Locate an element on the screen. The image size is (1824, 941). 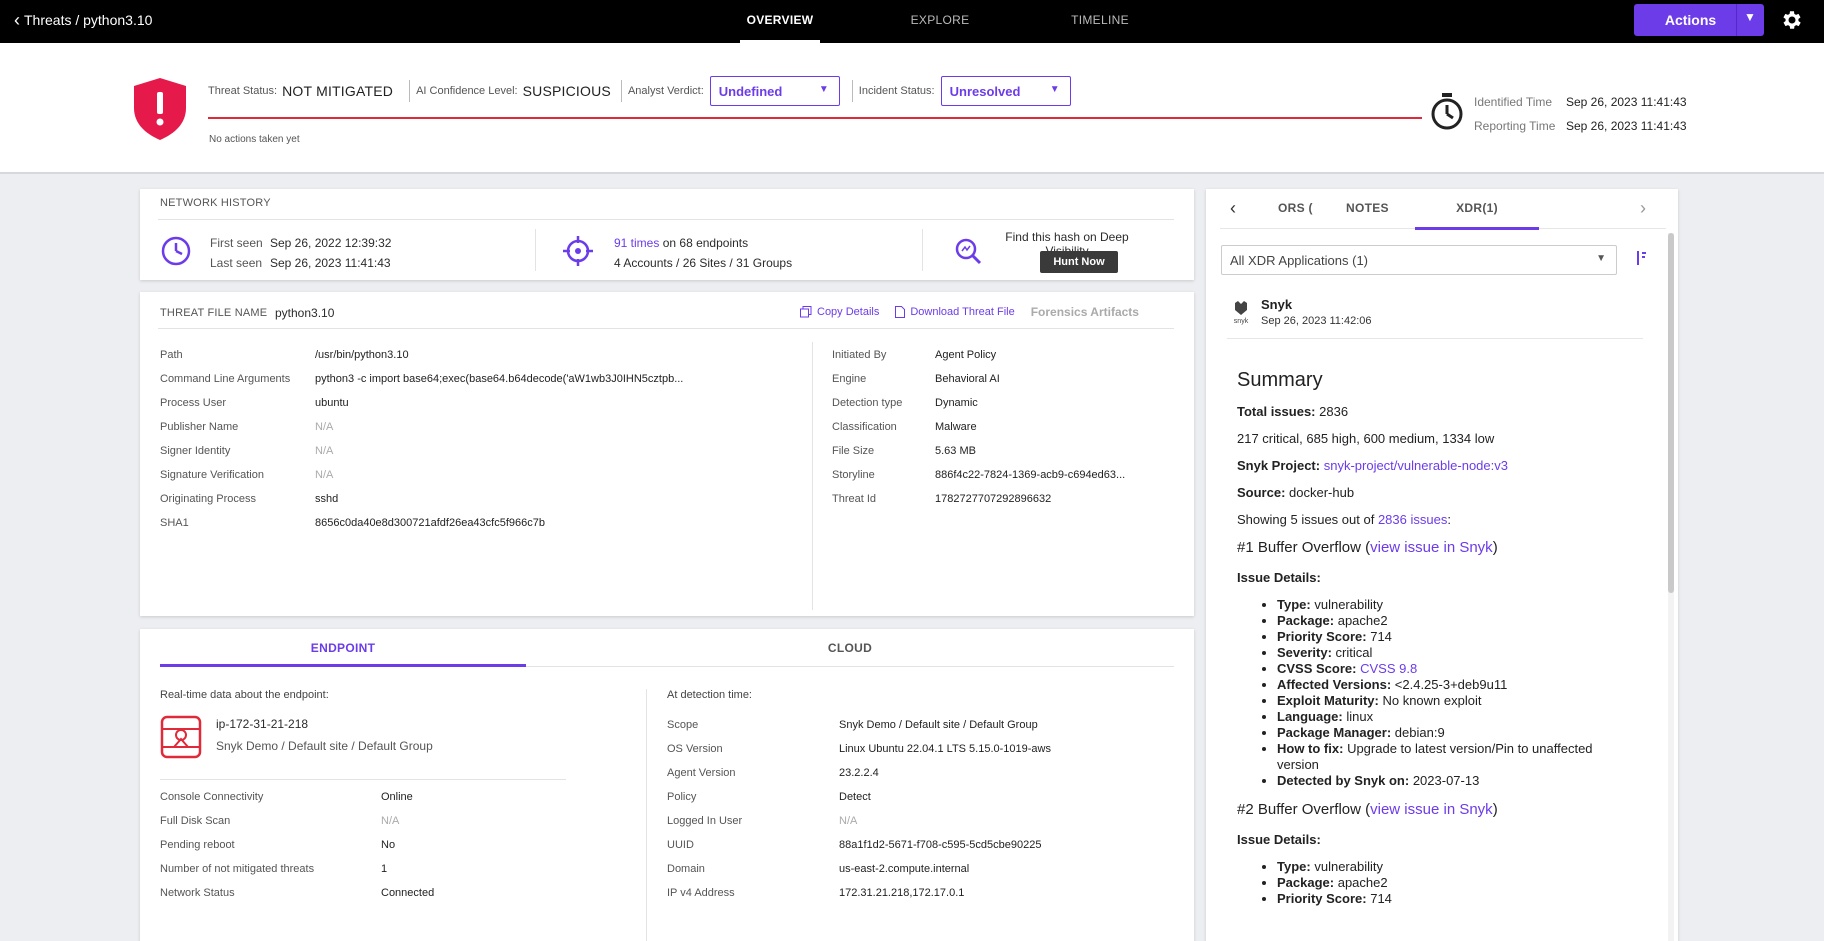
xdr-scrollbar is located at coordinates (1671, 587).